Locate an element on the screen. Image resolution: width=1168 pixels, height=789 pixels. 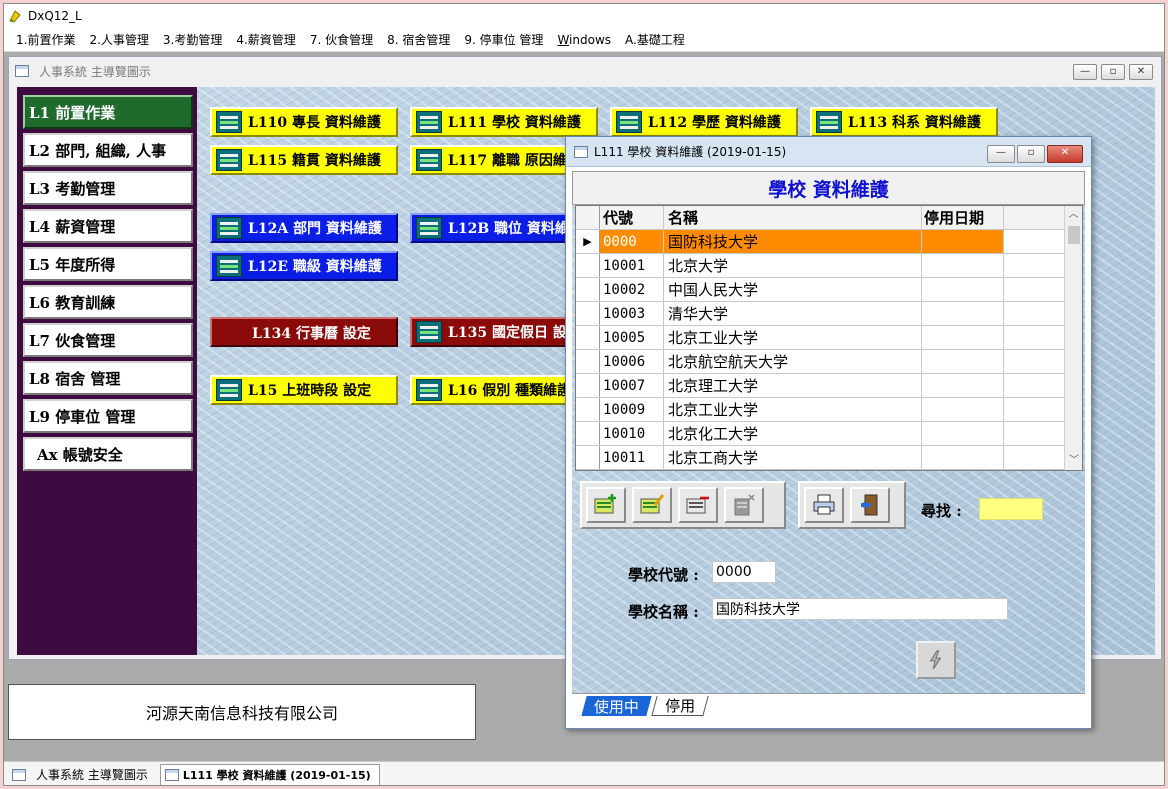
l15-label: L15 上班時段 設定 is located at coordinates (310, 391).